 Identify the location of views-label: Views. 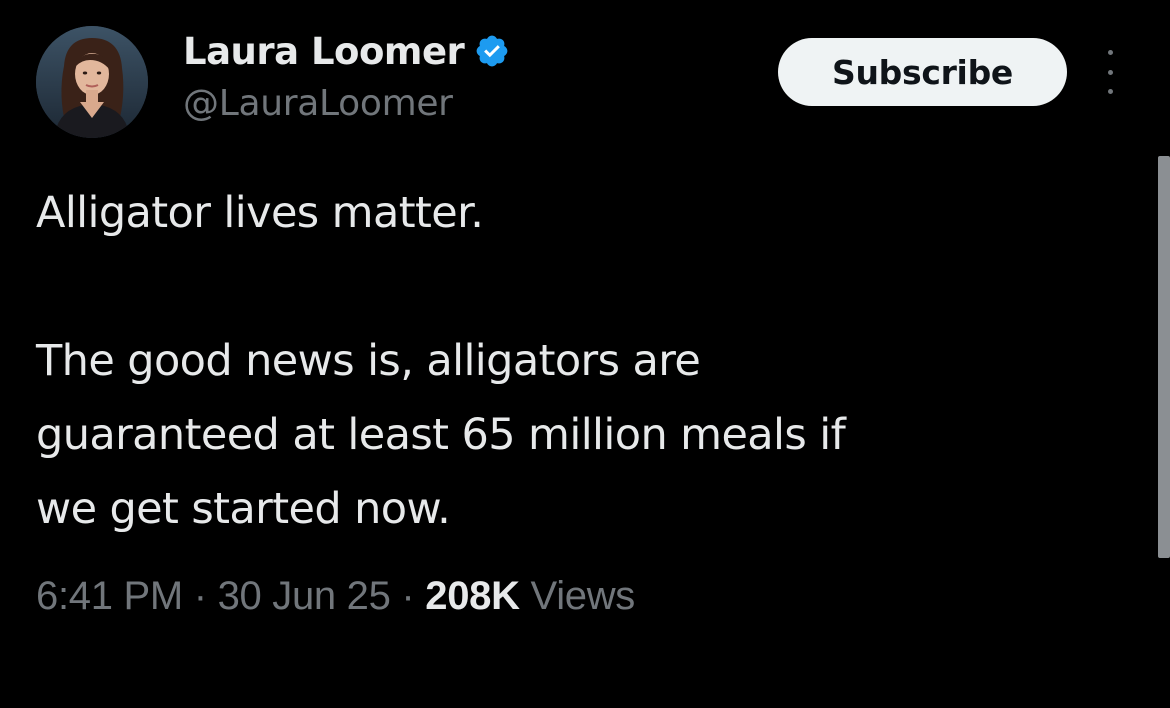
(583, 596).